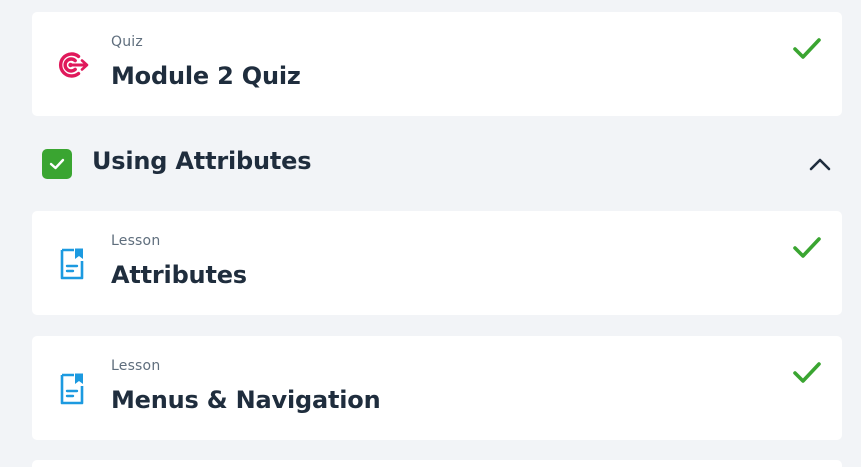  I want to click on item-title: Module 2 Quiz, so click(206, 76).